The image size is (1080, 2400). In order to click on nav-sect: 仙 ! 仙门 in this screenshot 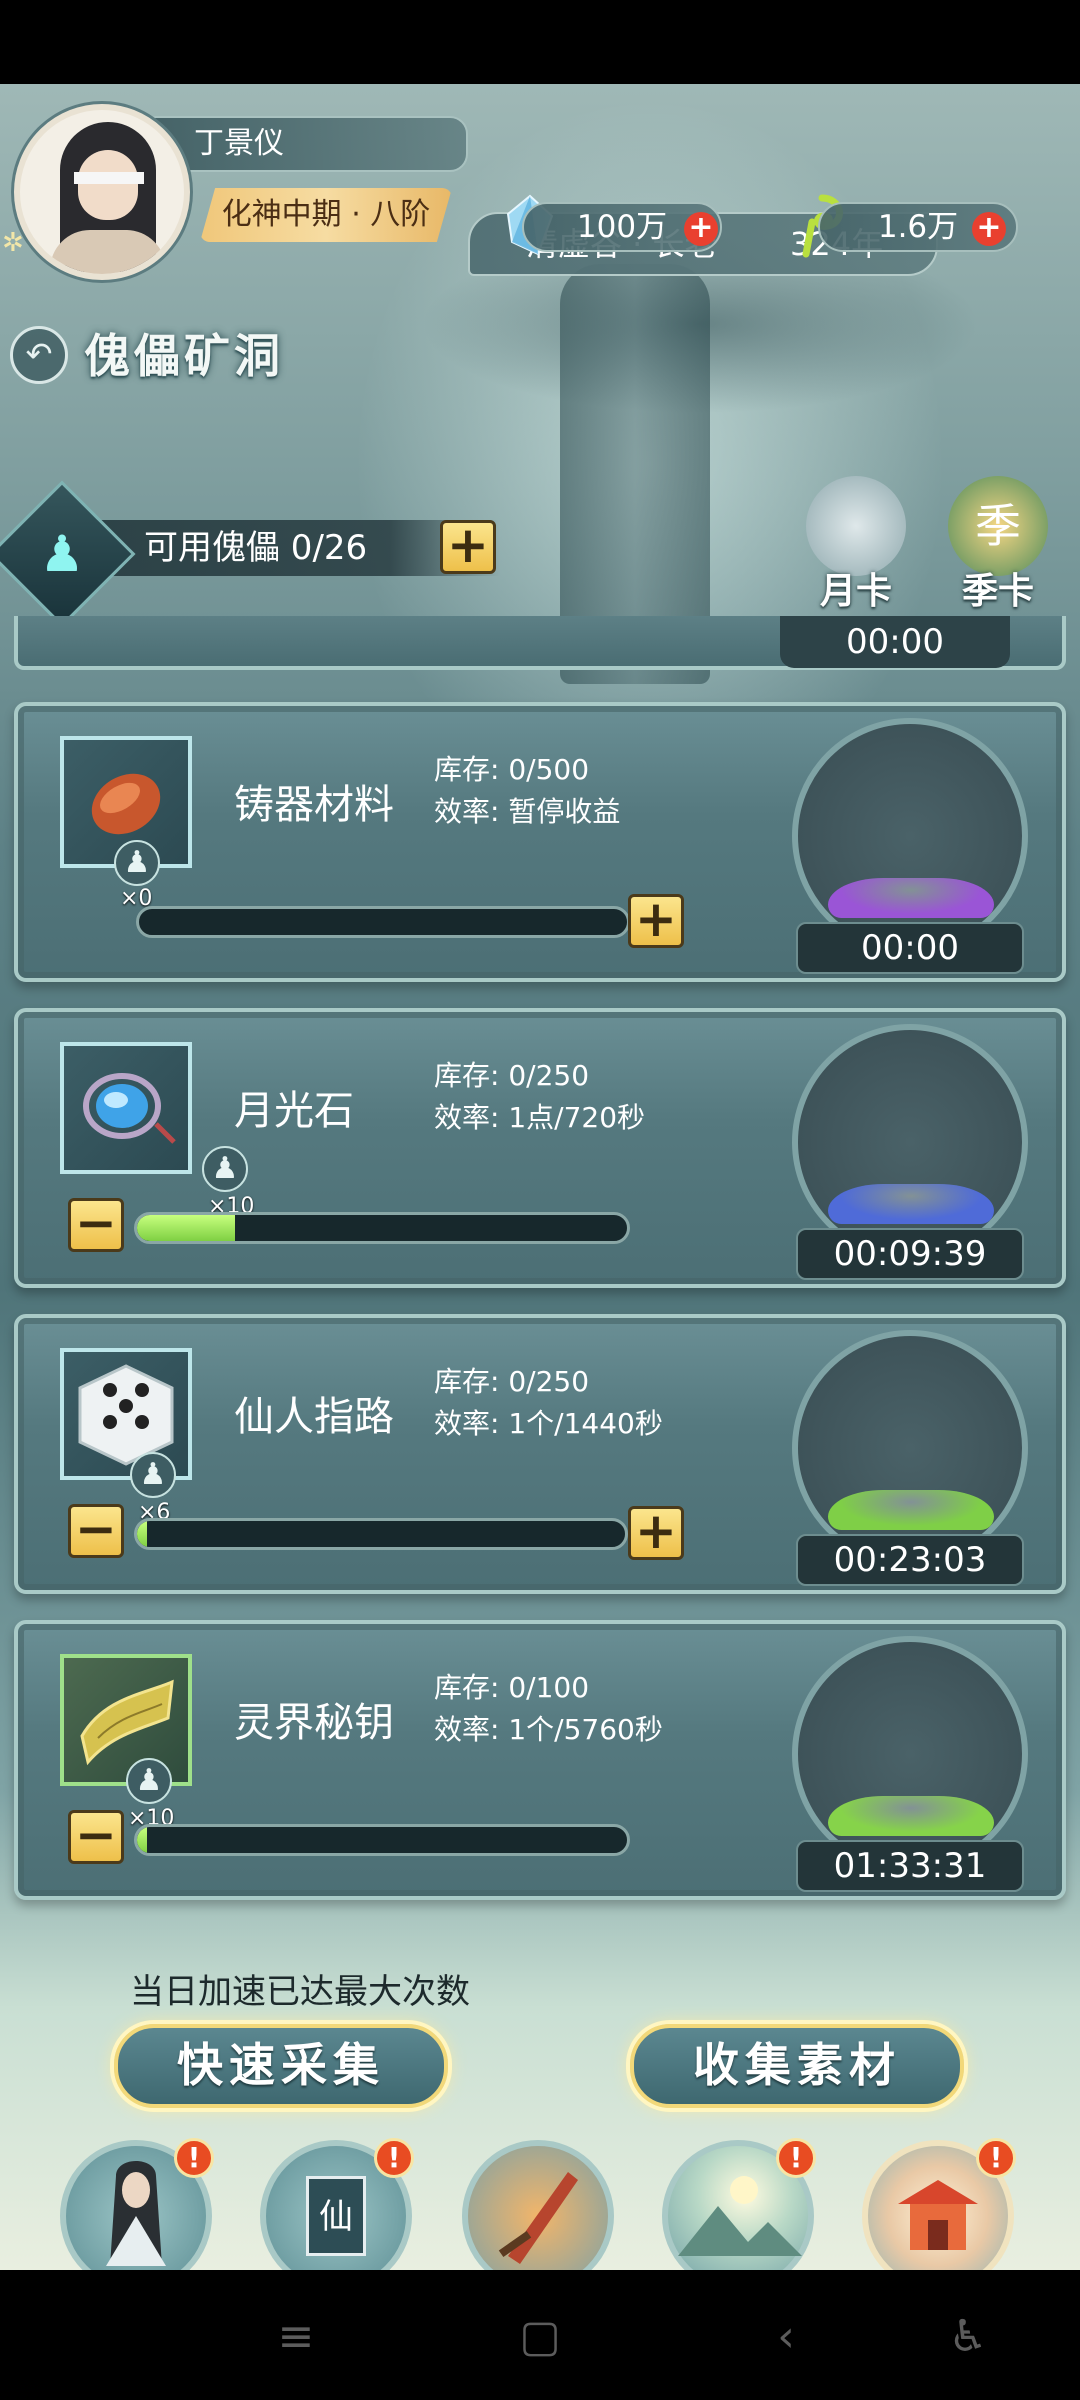, I will do `click(336, 2204)`.